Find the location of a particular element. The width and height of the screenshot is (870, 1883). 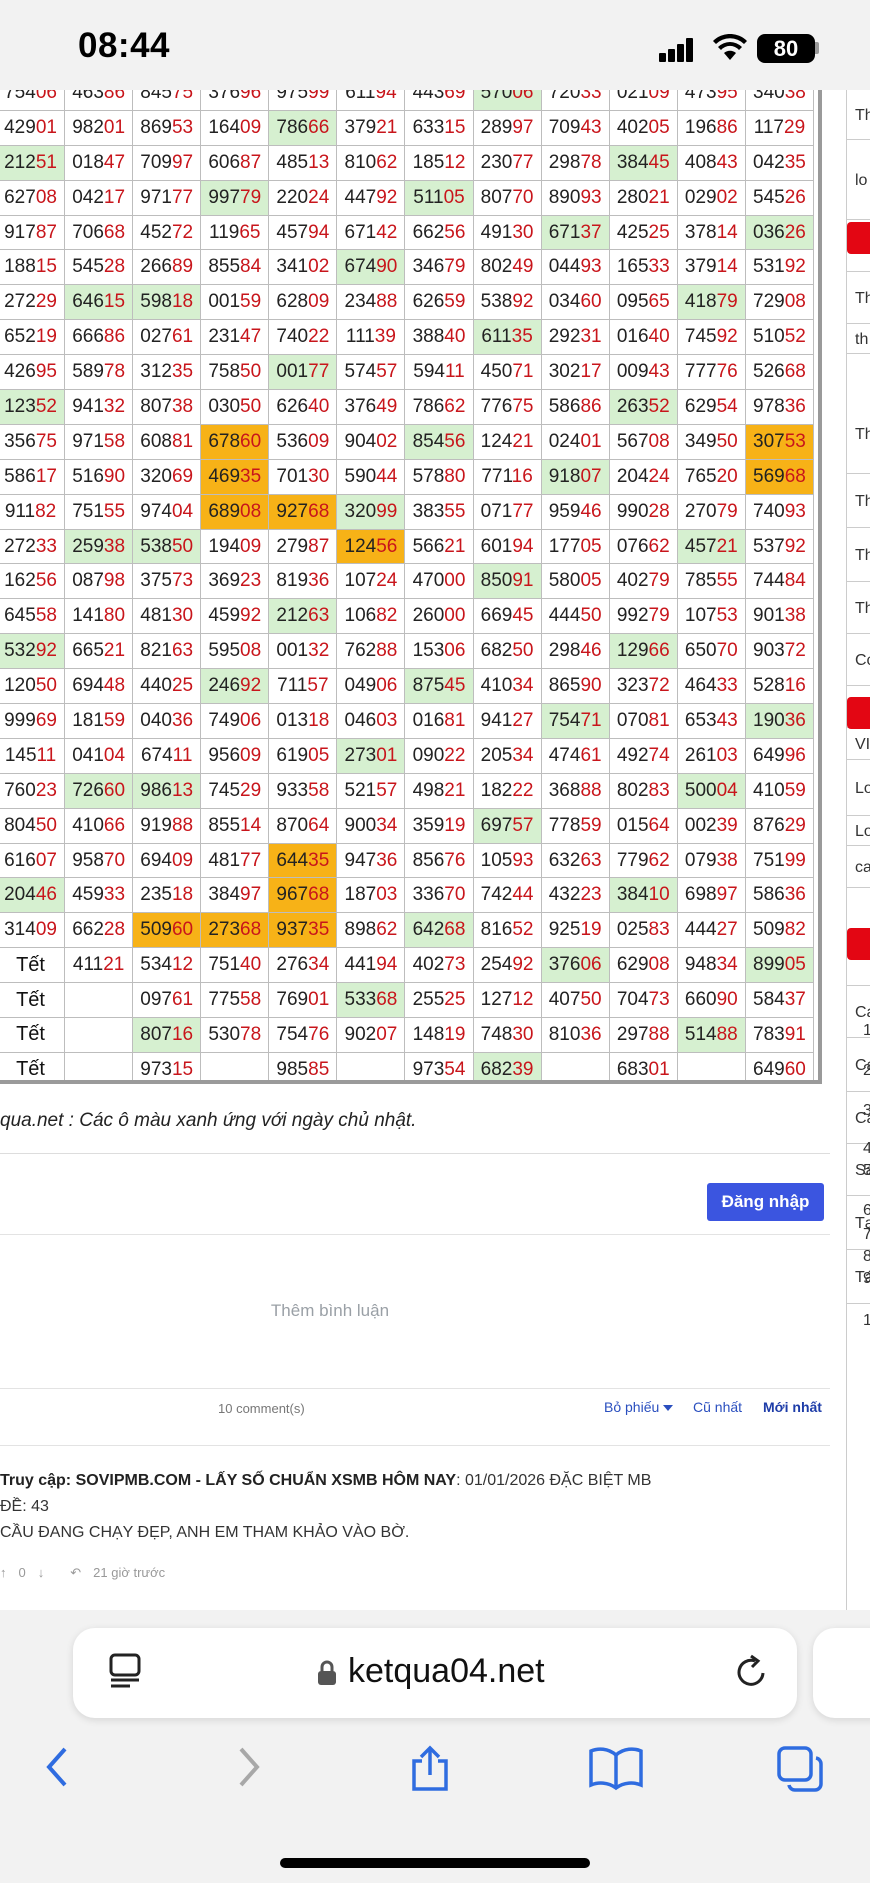

table-row: Tết 97315 98585 97354 68239 68301 64960 is located at coordinates (407, 1065).